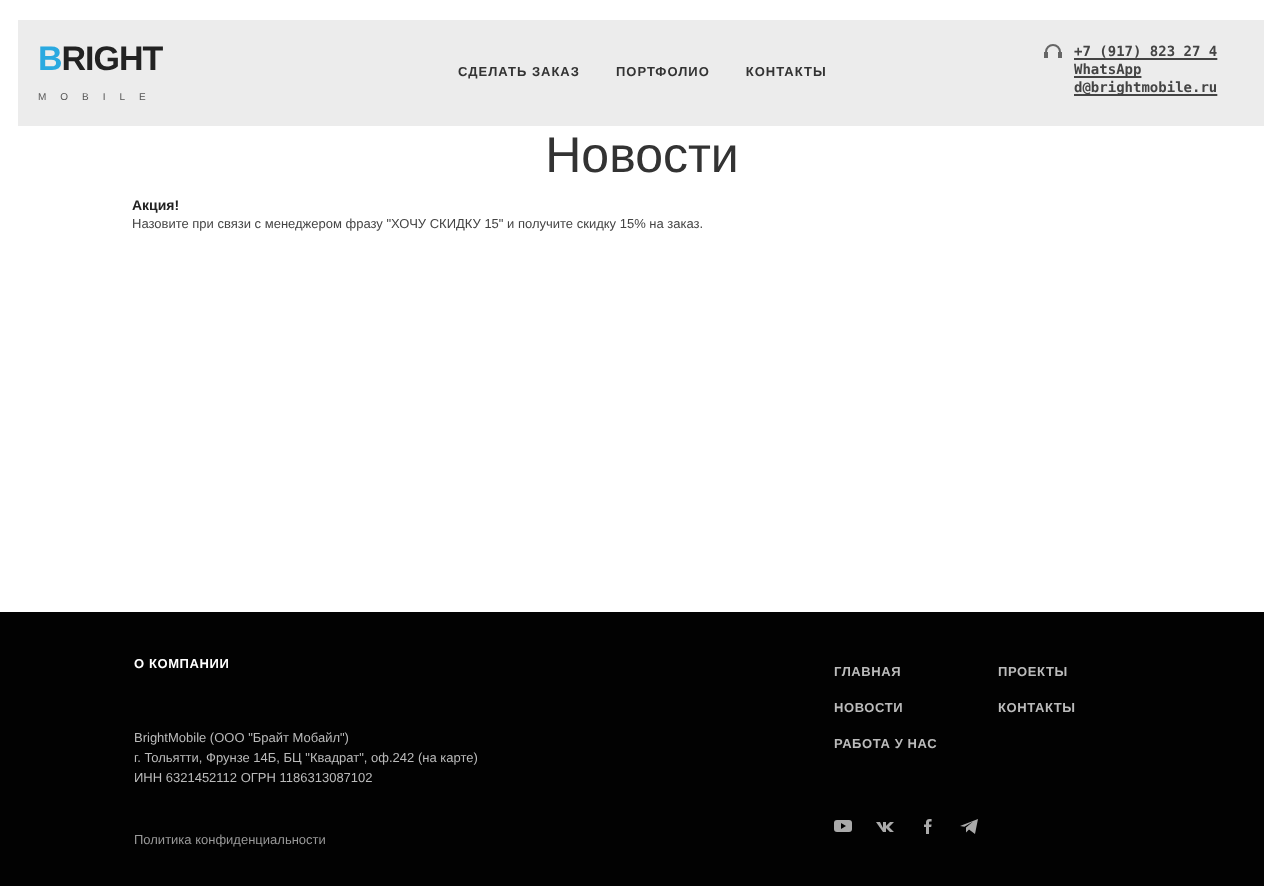  What do you see at coordinates (218, 60) in the screenshot?
I see `logo-wordmark: BRIGHT` at bounding box center [218, 60].